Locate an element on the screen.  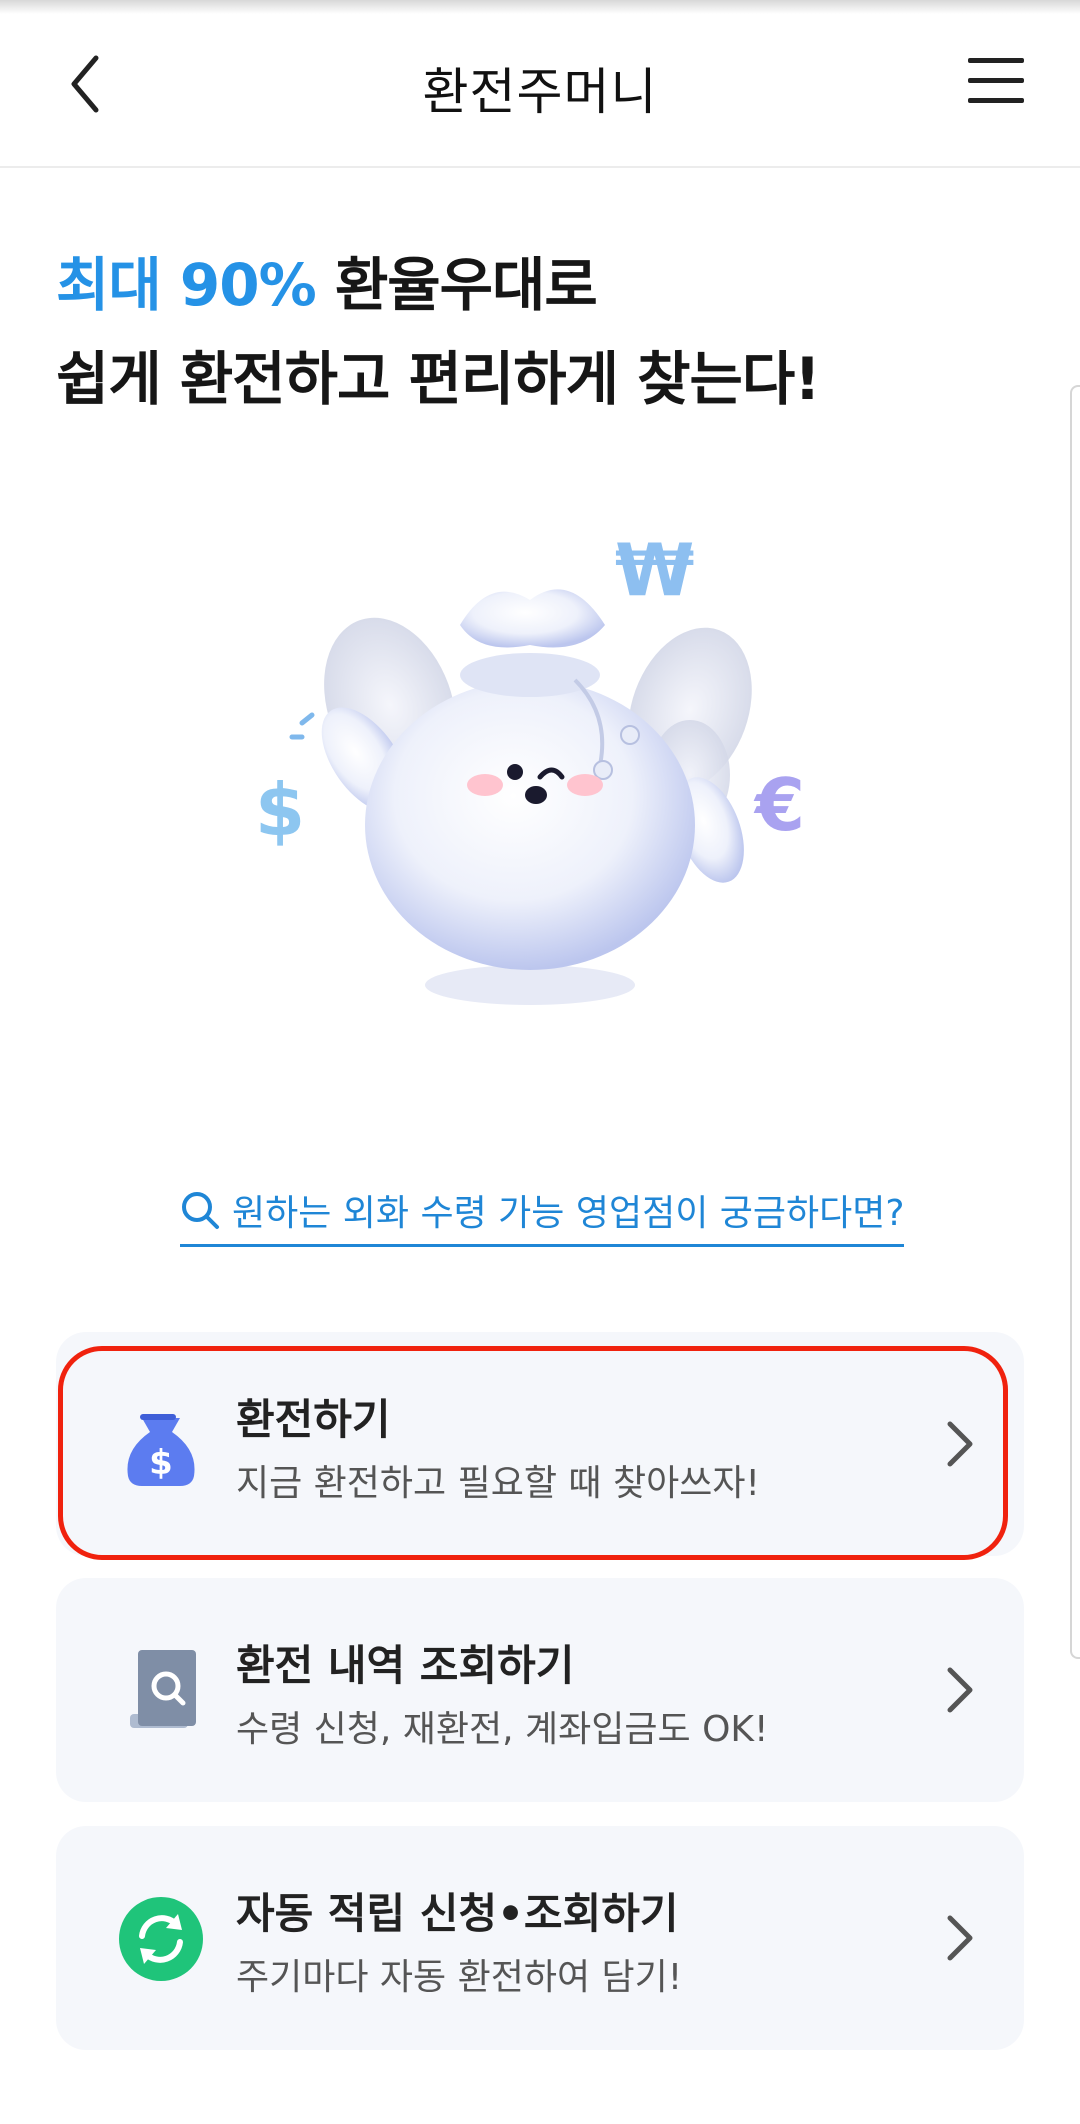
app-header: 환전주머니 is located at coordinates (540, 84).